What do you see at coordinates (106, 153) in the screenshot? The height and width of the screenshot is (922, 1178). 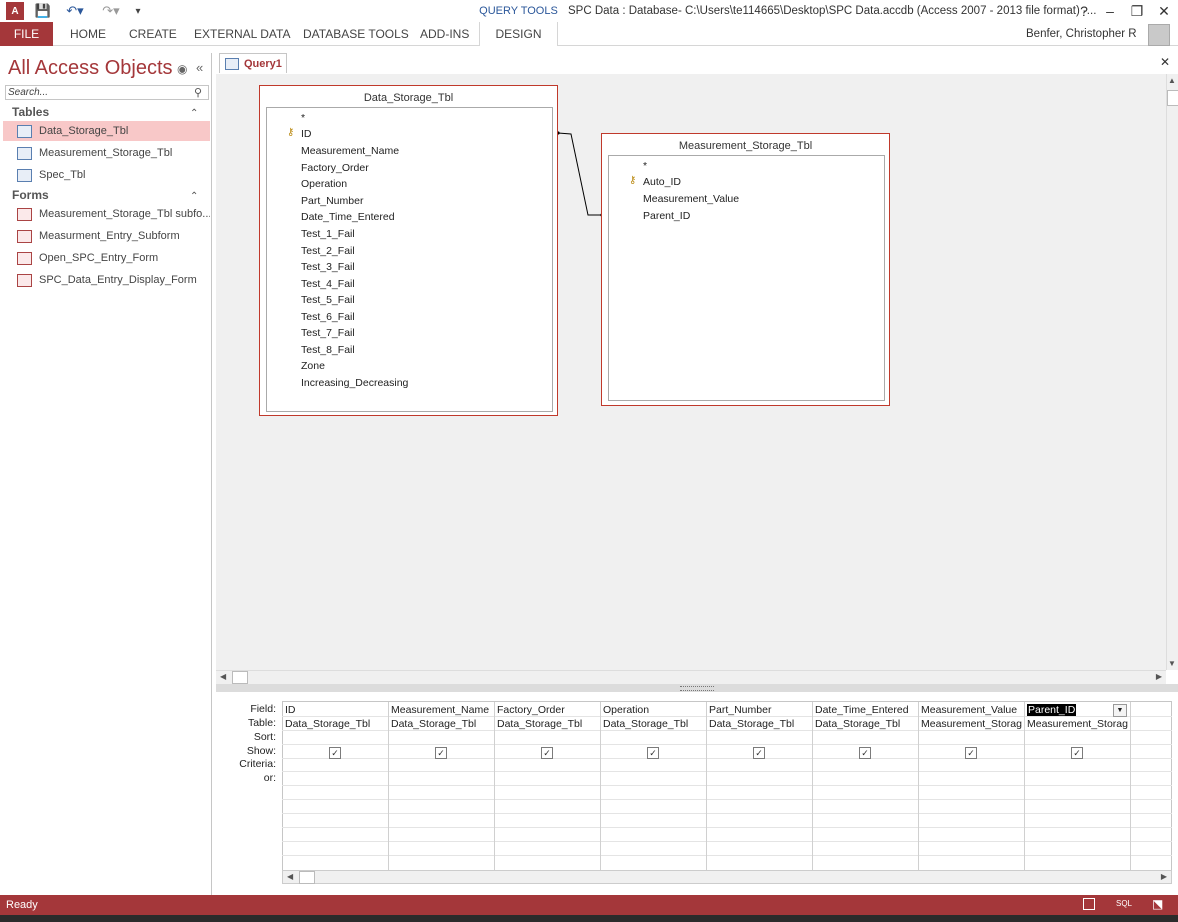 I see `nav-item-table: Measurement_Storage_Tbl` at bounding box center [106, 153].